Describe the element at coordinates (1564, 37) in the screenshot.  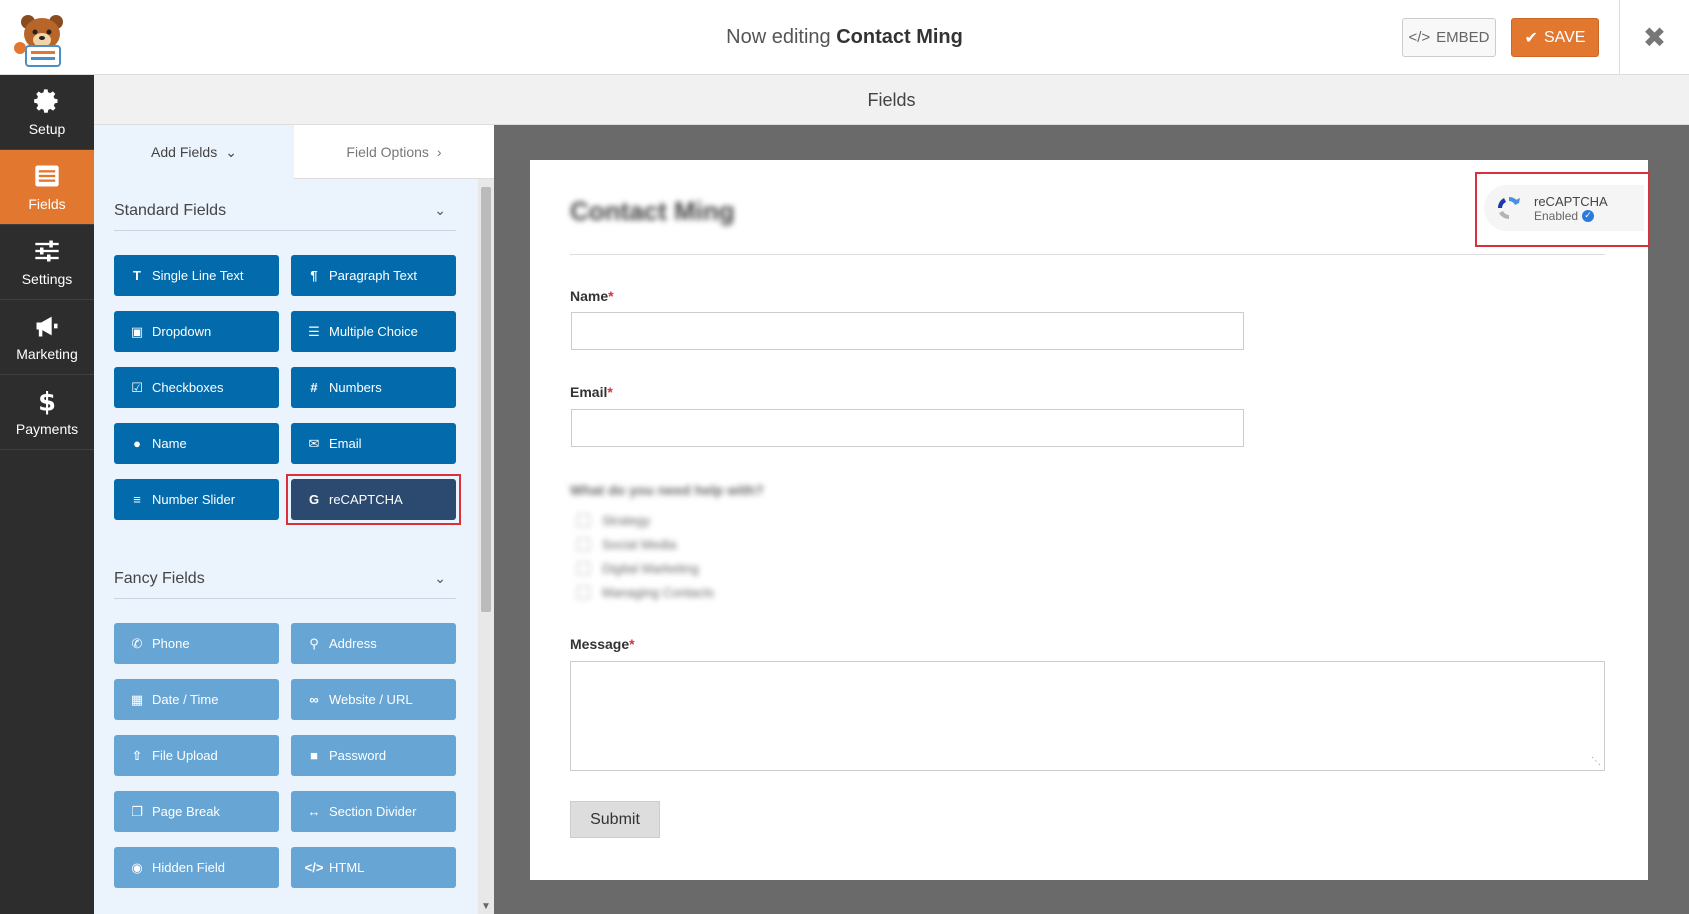
I see `save-label: SAVE` at that location.